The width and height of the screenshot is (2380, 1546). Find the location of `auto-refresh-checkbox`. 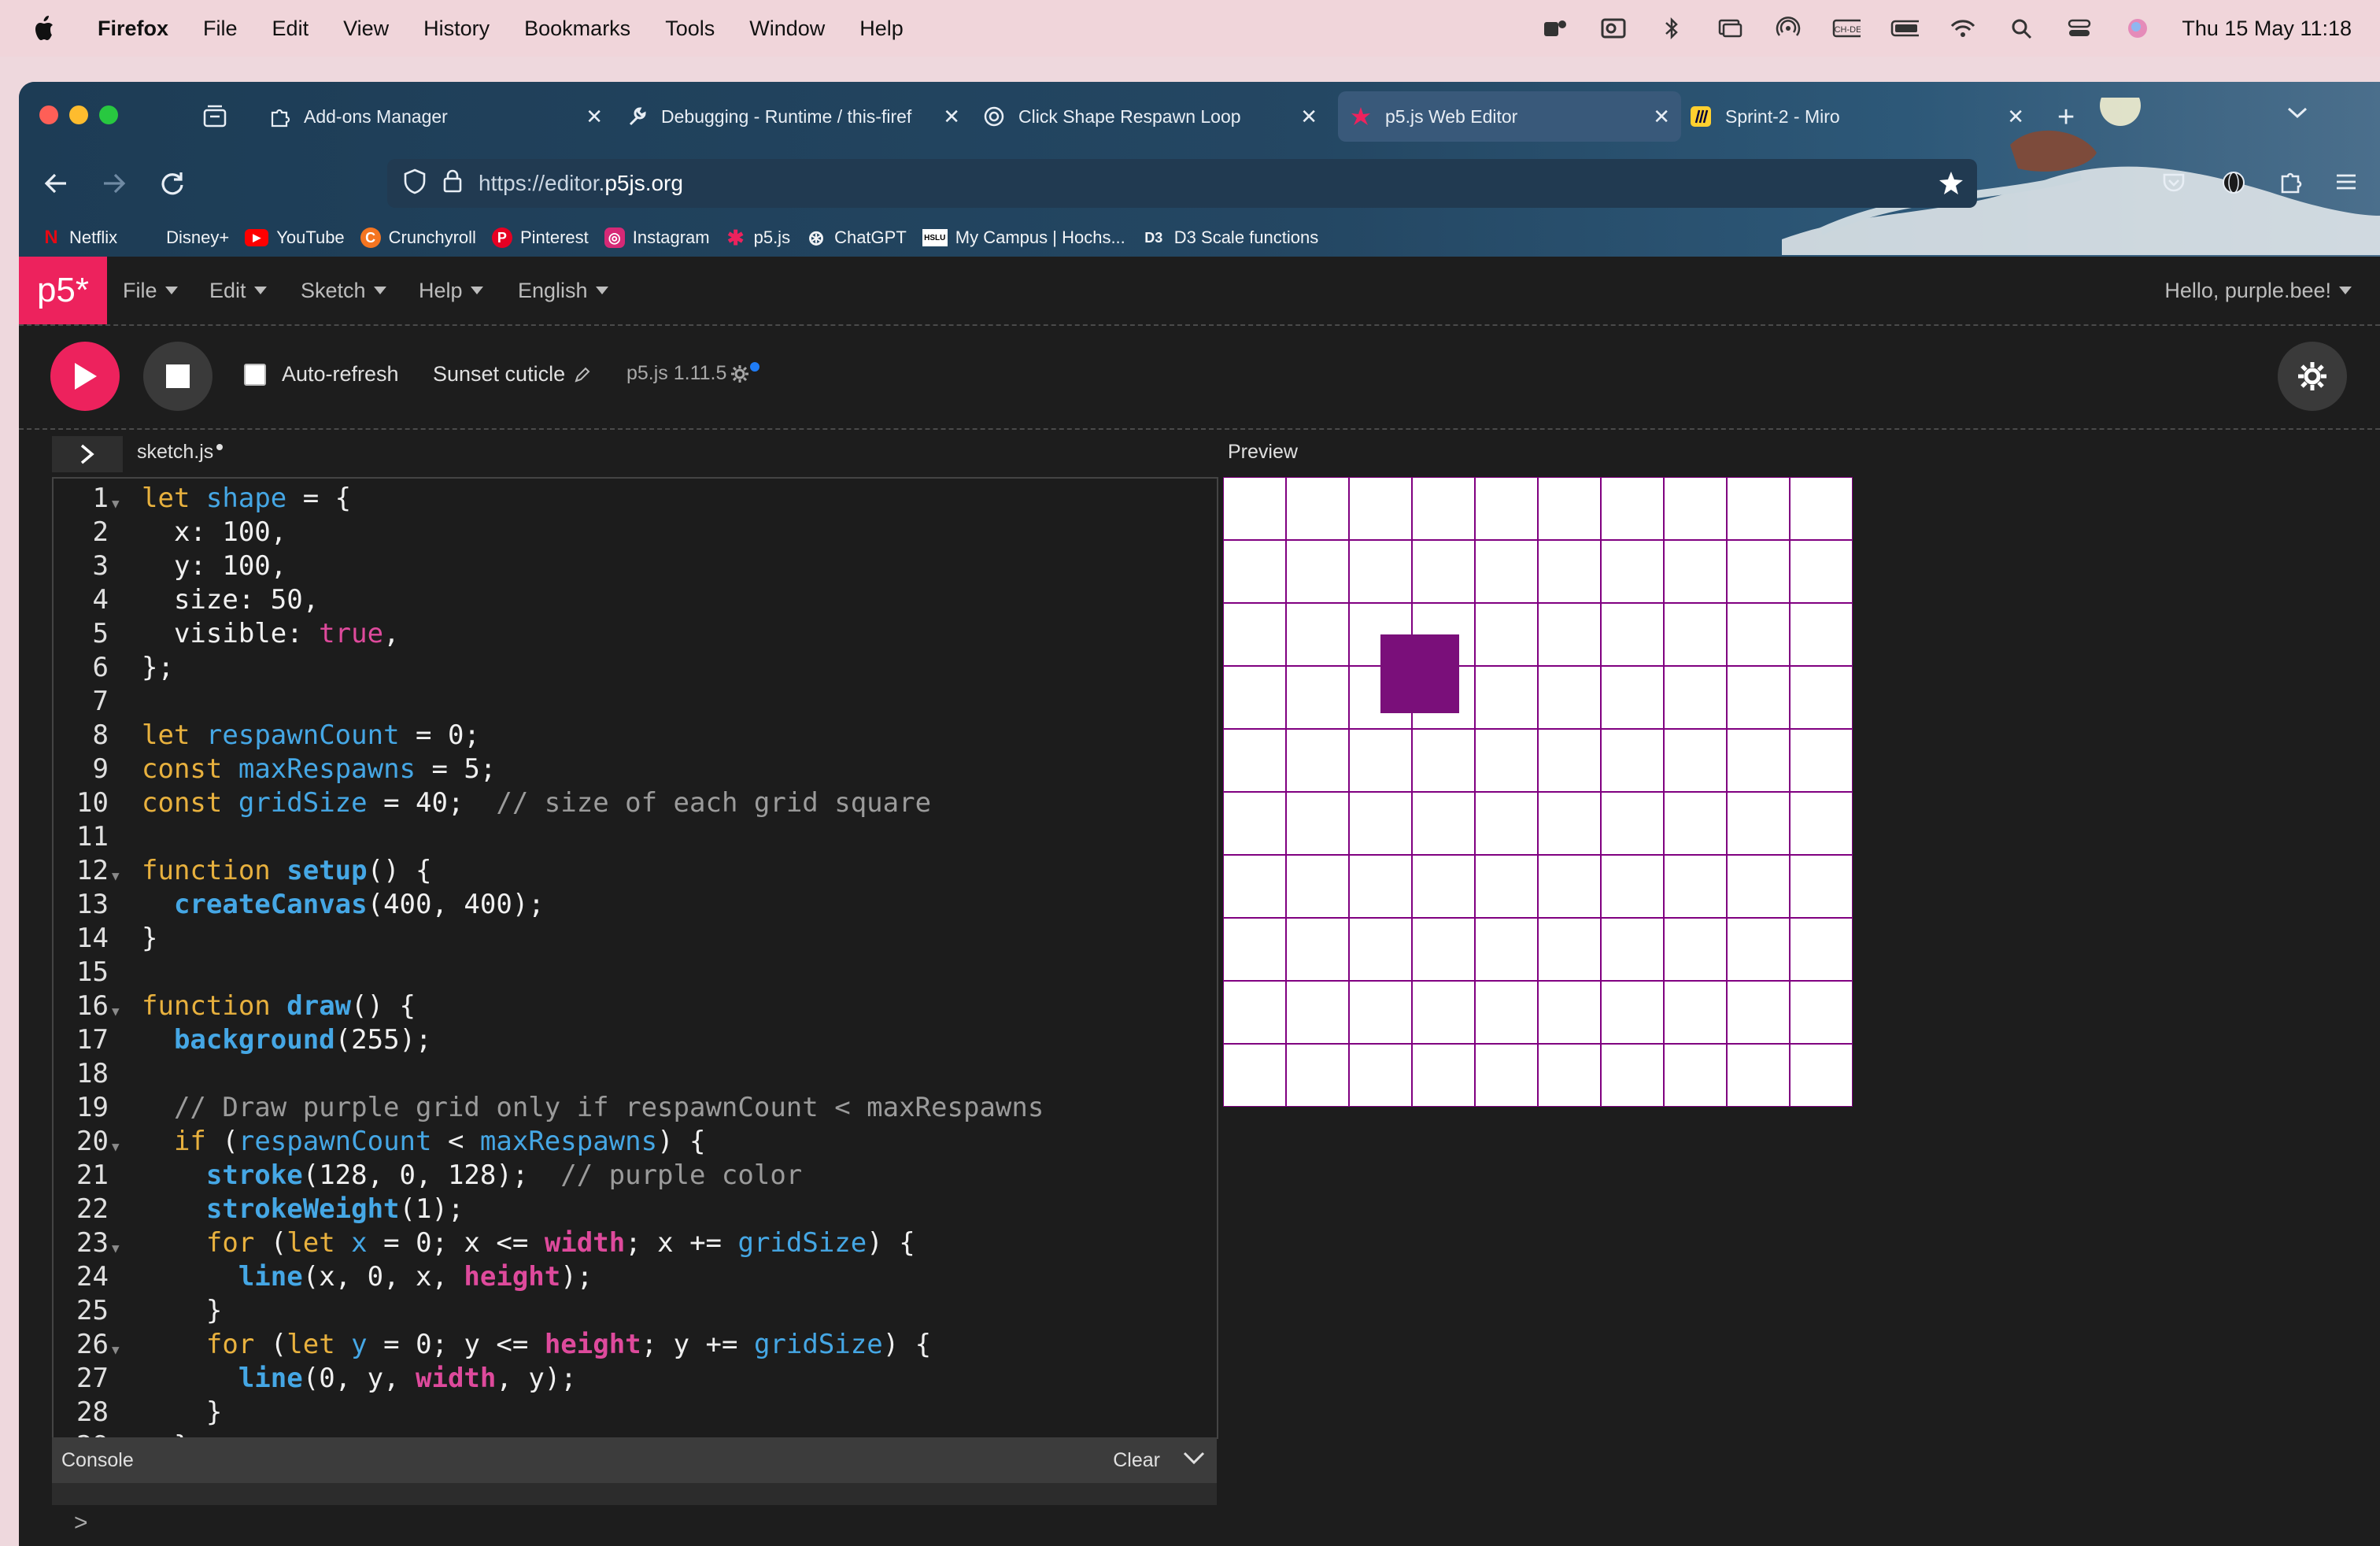

auto-refresh-checkbox is located at coordinates (255, 375).